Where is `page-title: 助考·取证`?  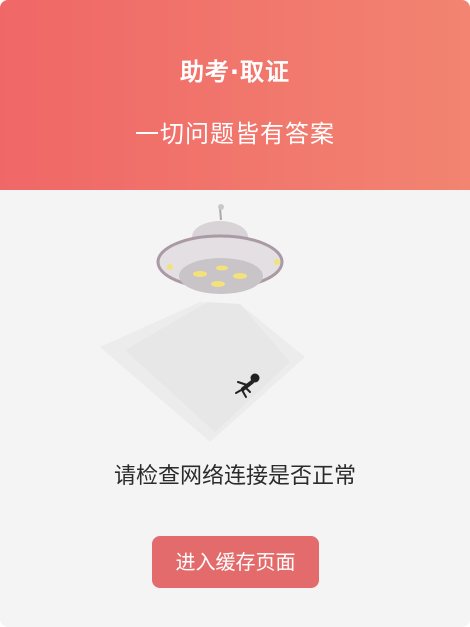 page-title: 助考·取证 is located at coordinates (235, 72).